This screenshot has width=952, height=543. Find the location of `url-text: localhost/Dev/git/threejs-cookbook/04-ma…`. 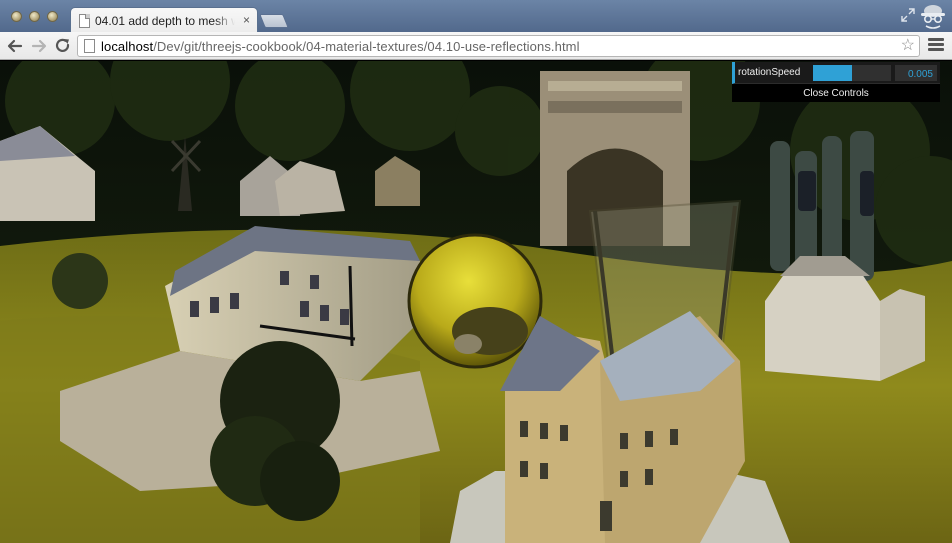

url-text: localhost/Dev/git/threejs-cookbook/04-ma… is located at coordinates (340, 46).